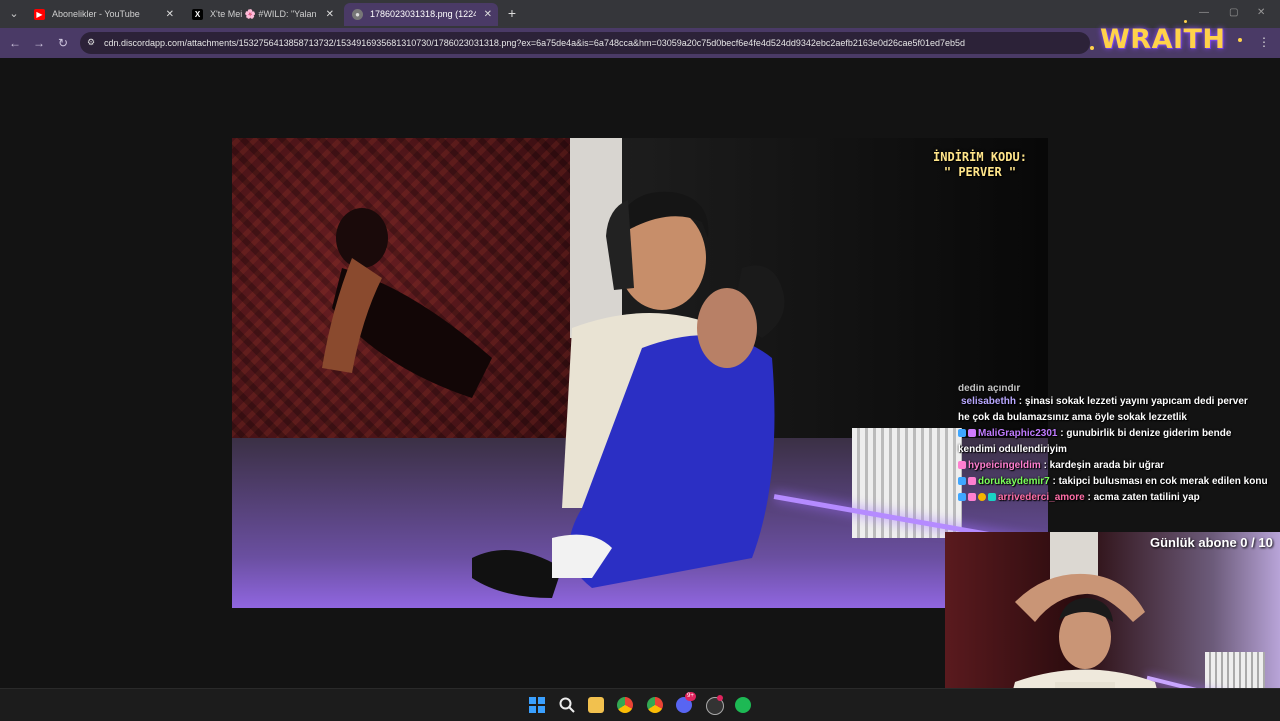  What do you see at coordinates (686, 702) in the screenshot?
I see `discord-icon: 9+` at bounding box center [686, 702].